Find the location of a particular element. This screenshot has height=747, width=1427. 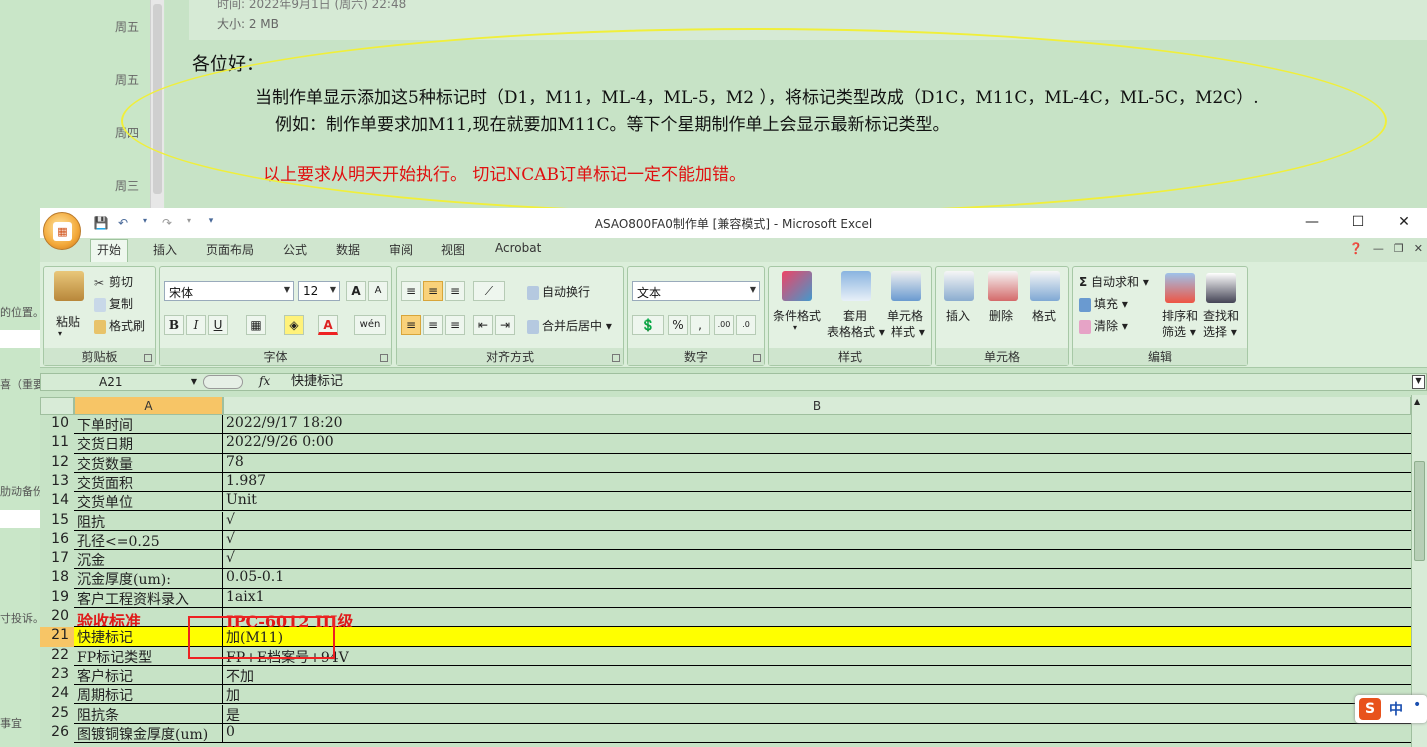

row-header: 17 is located at coordinates (57, 560).